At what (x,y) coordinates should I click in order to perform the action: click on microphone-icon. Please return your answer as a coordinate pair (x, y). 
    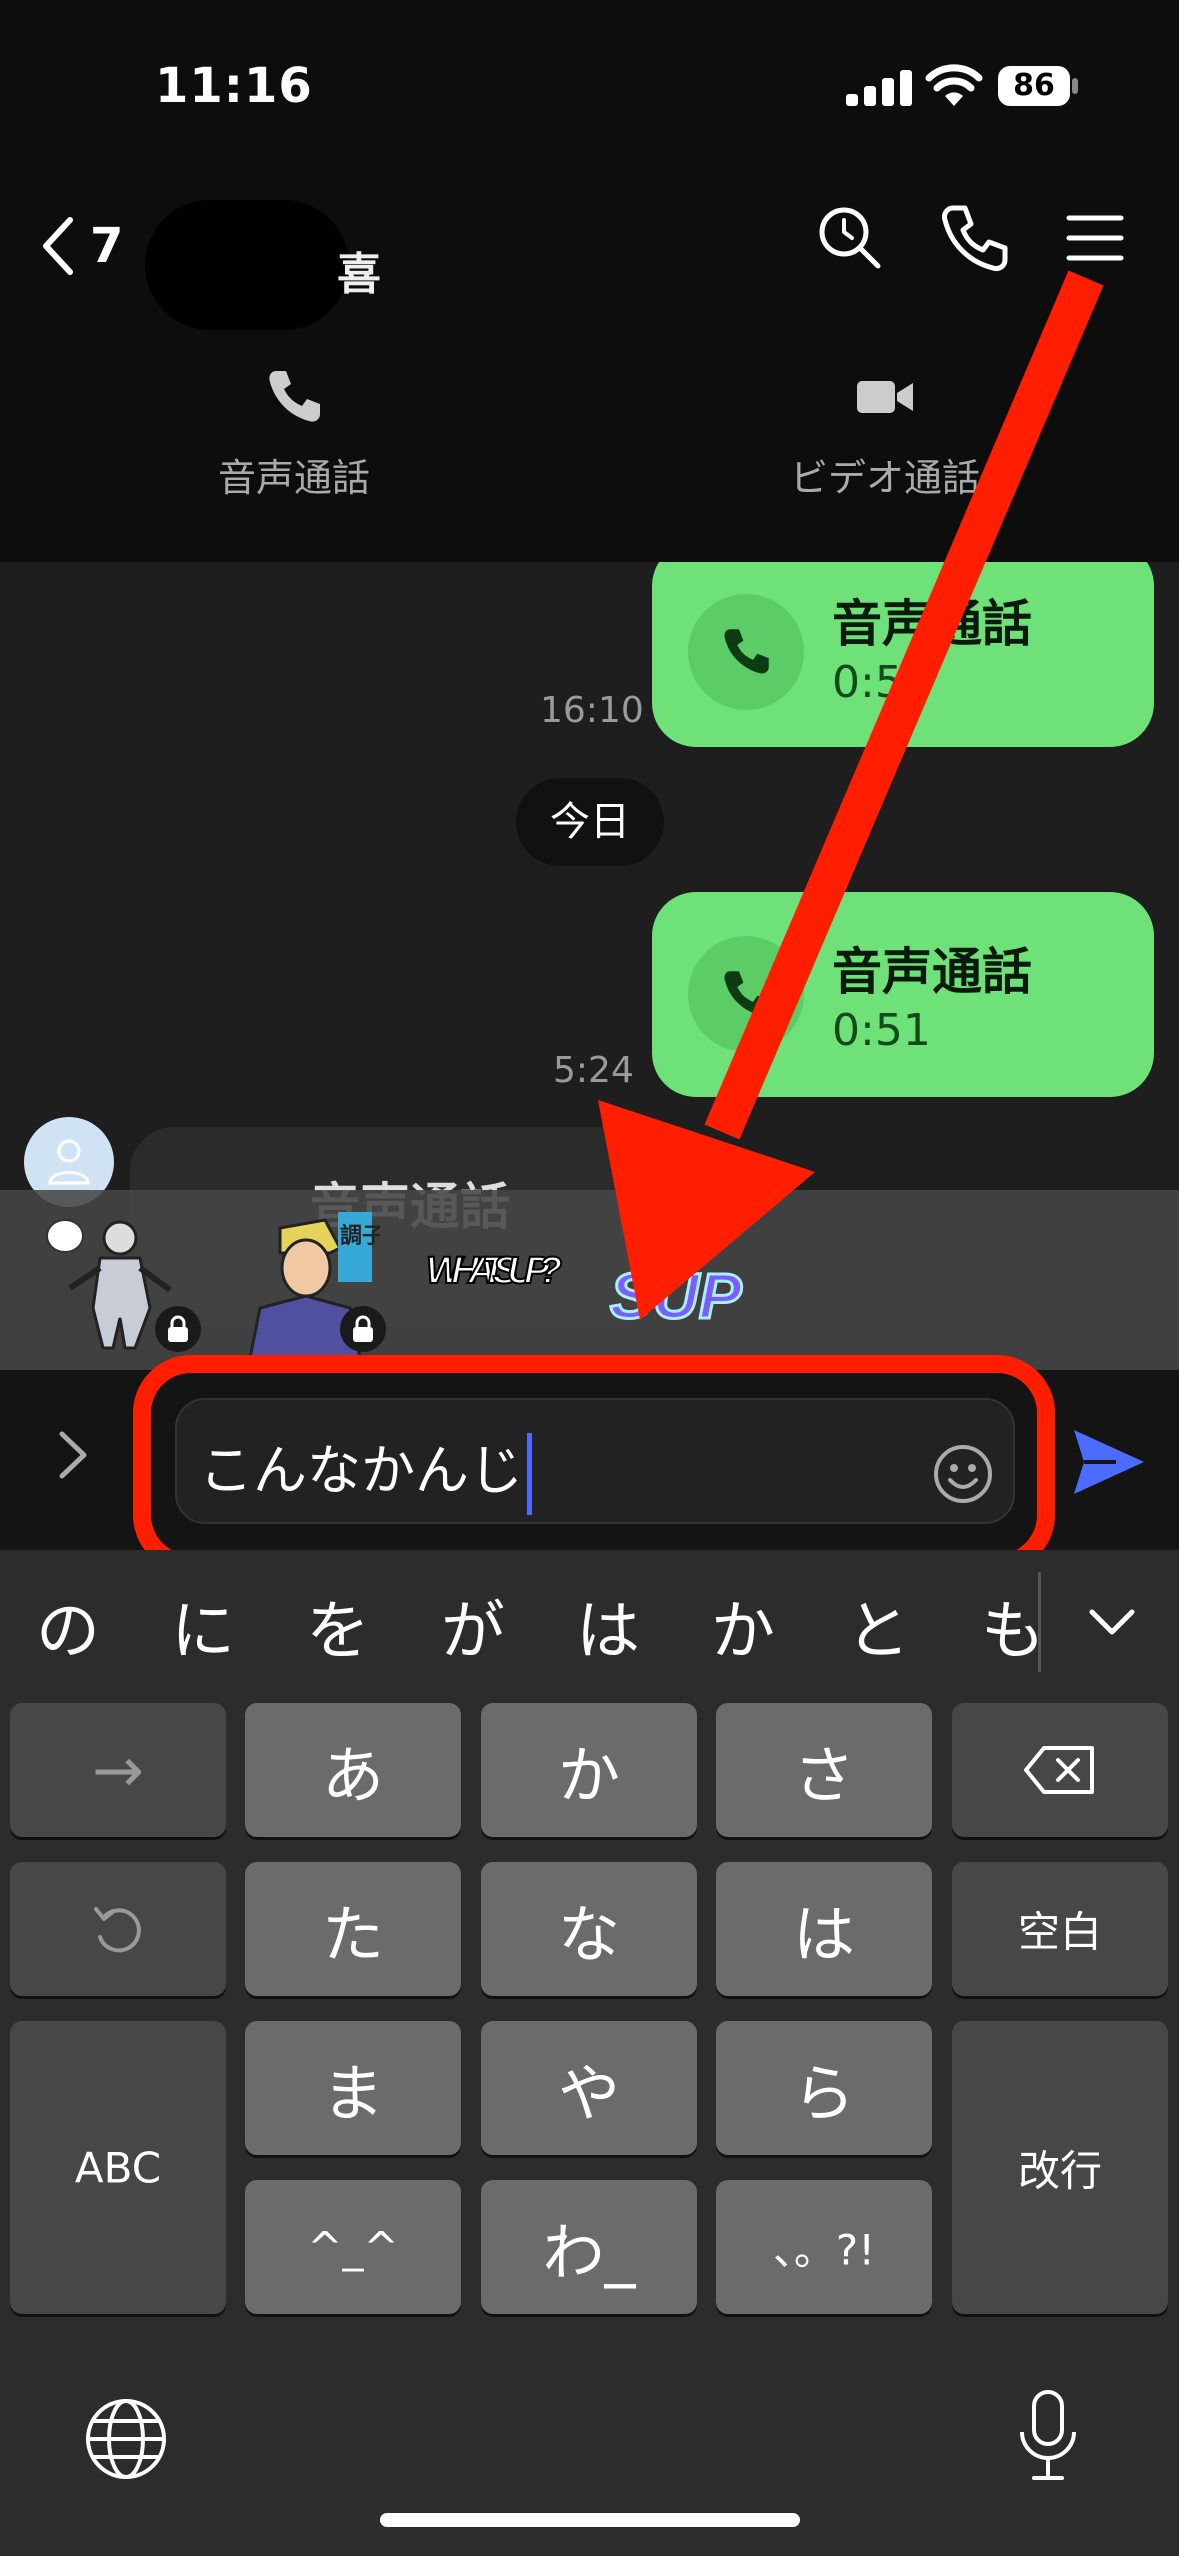
    Looking at the image, I should click on (1048, 2436).